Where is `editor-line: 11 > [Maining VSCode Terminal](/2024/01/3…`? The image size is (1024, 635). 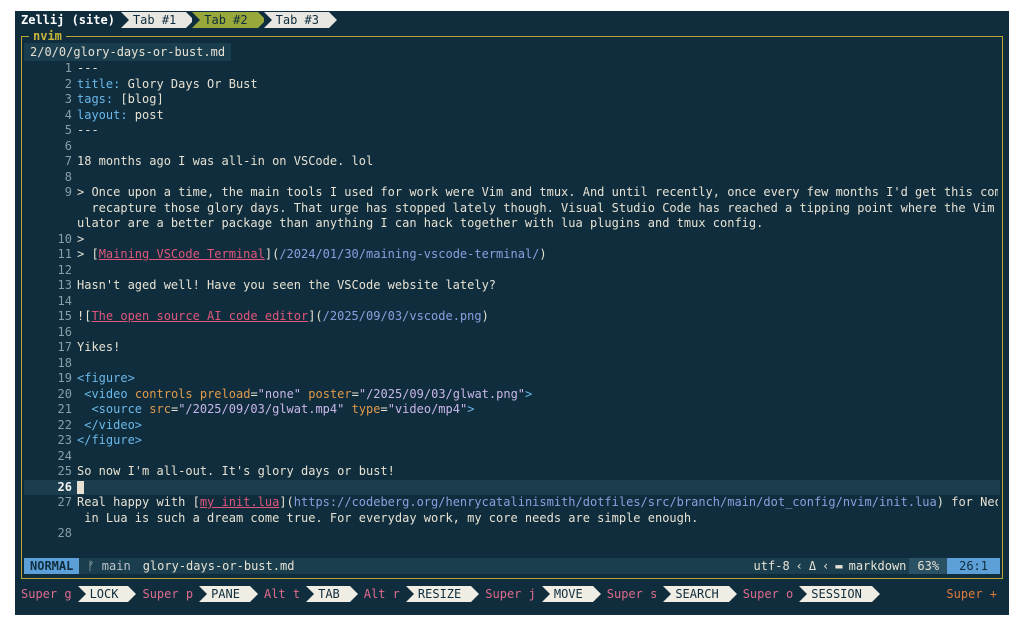 editor-line: 11 > [Maining VSCode Terminal](/2024/01/3… is located at coordinates (512, 255).